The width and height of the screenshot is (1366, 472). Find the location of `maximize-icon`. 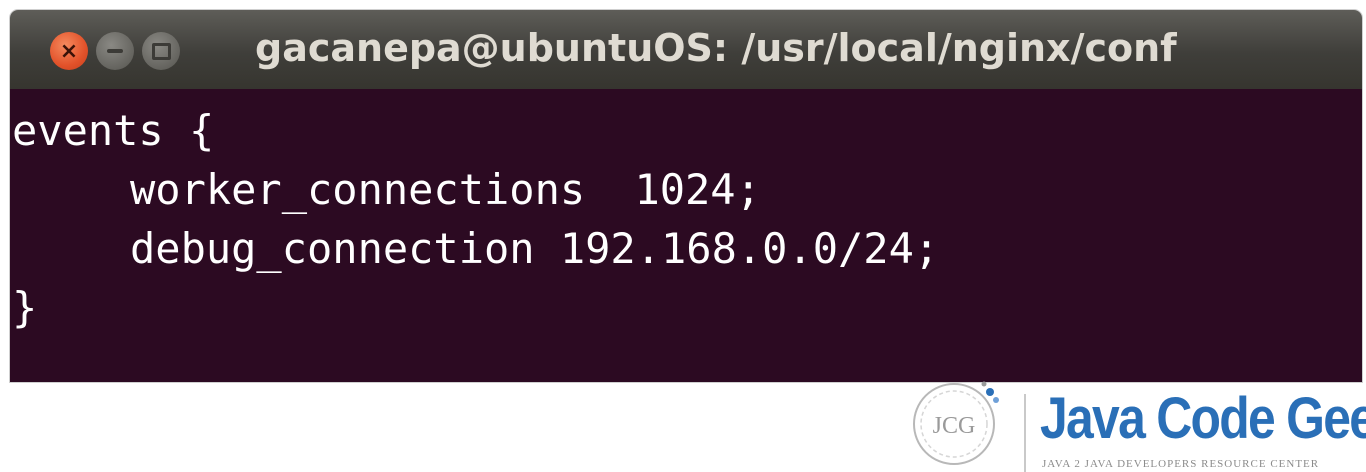

maximize-icon is located at coordinates (161, 51).